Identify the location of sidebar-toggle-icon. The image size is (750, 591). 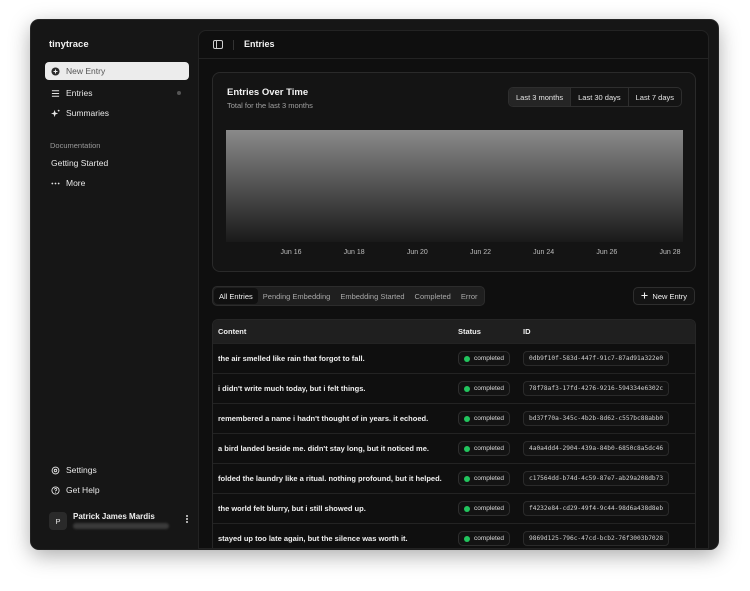
(218, 44).